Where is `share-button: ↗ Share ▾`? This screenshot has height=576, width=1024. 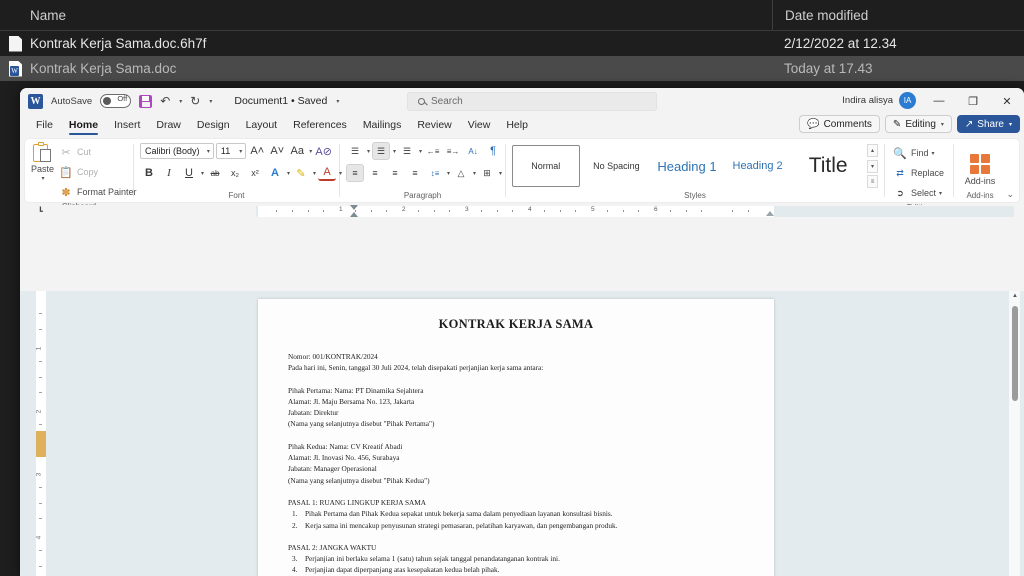
share-button: ↗ Share ▾ is located at coordinates (988, 124).